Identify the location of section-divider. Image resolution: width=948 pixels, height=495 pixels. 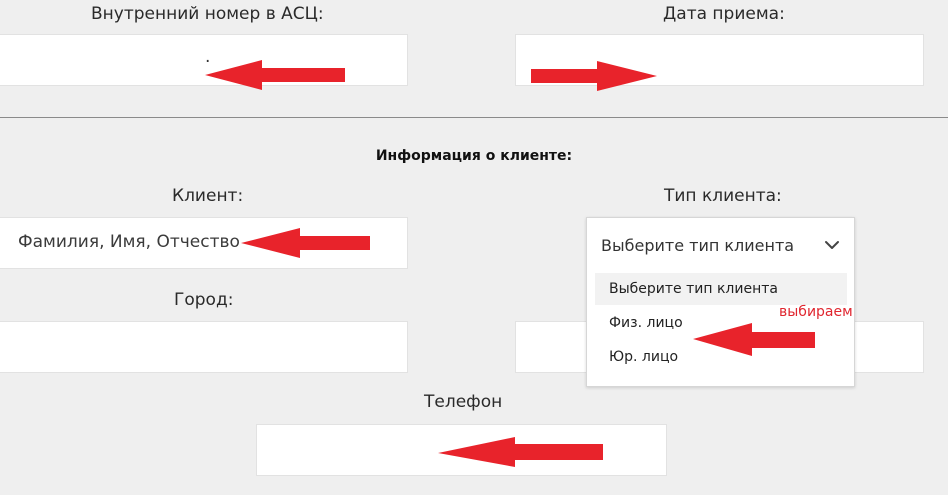
(474, 117).